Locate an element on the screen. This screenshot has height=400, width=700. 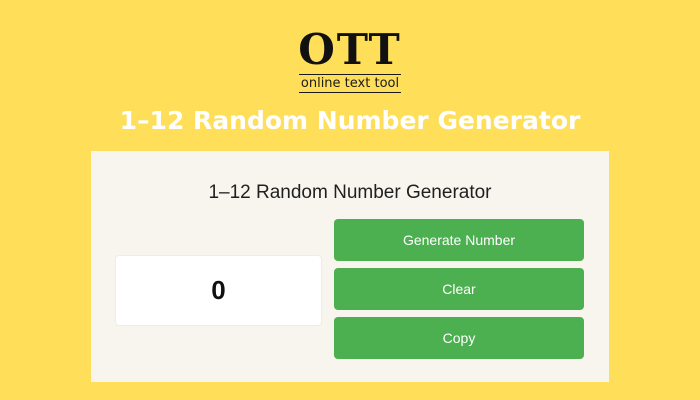
logo-tagline: online text tool is located at coordinates (350, 83).